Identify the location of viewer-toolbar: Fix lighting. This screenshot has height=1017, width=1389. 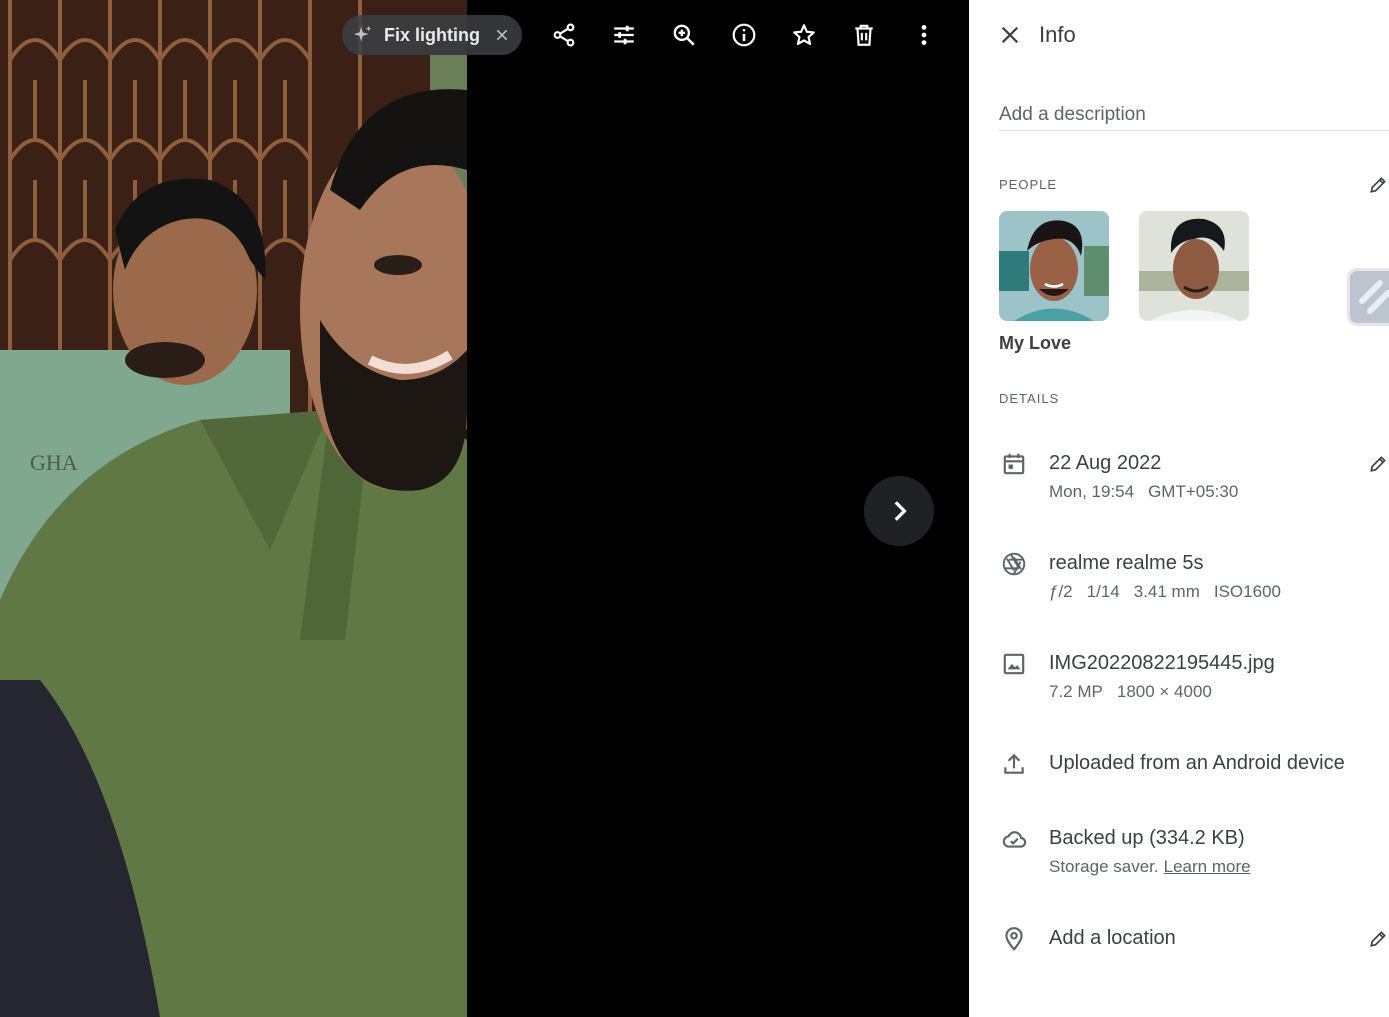
(484, 35).